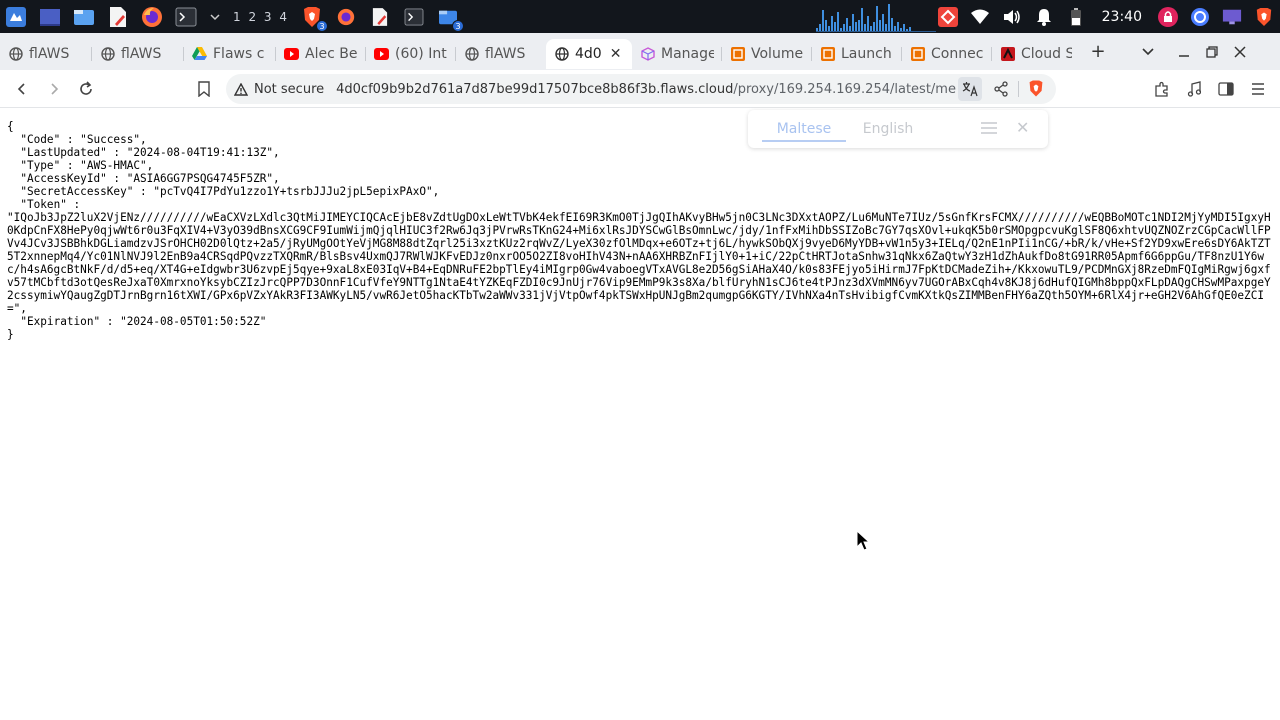 The width and height of the screenshot is (1280, 720). I want to click on translate-target-language-tab: English, so click(888, 129).